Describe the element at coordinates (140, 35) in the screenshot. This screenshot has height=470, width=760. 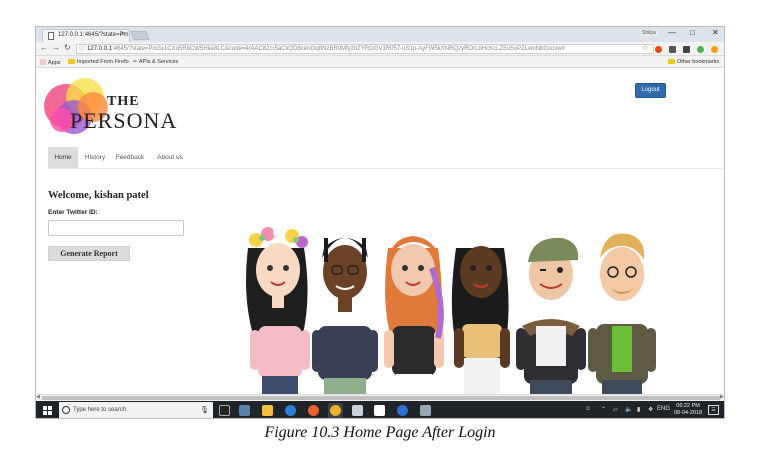
I see `new-tab-button` at that location.